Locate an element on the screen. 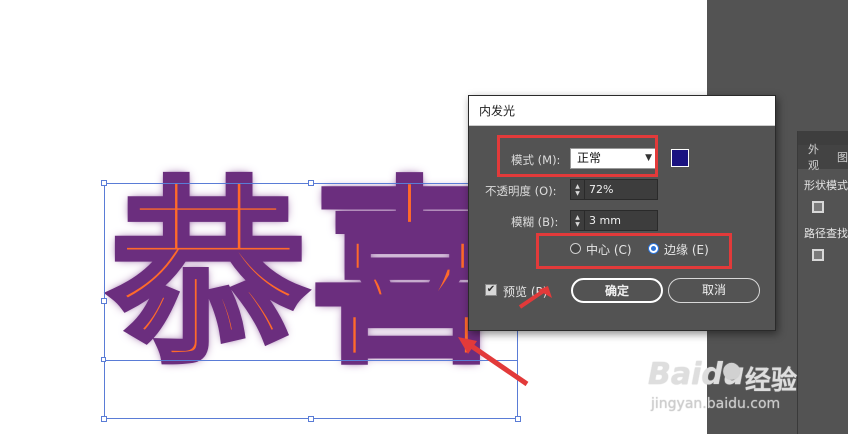  resize-handle-top-left is located at coordinates (104, 183).